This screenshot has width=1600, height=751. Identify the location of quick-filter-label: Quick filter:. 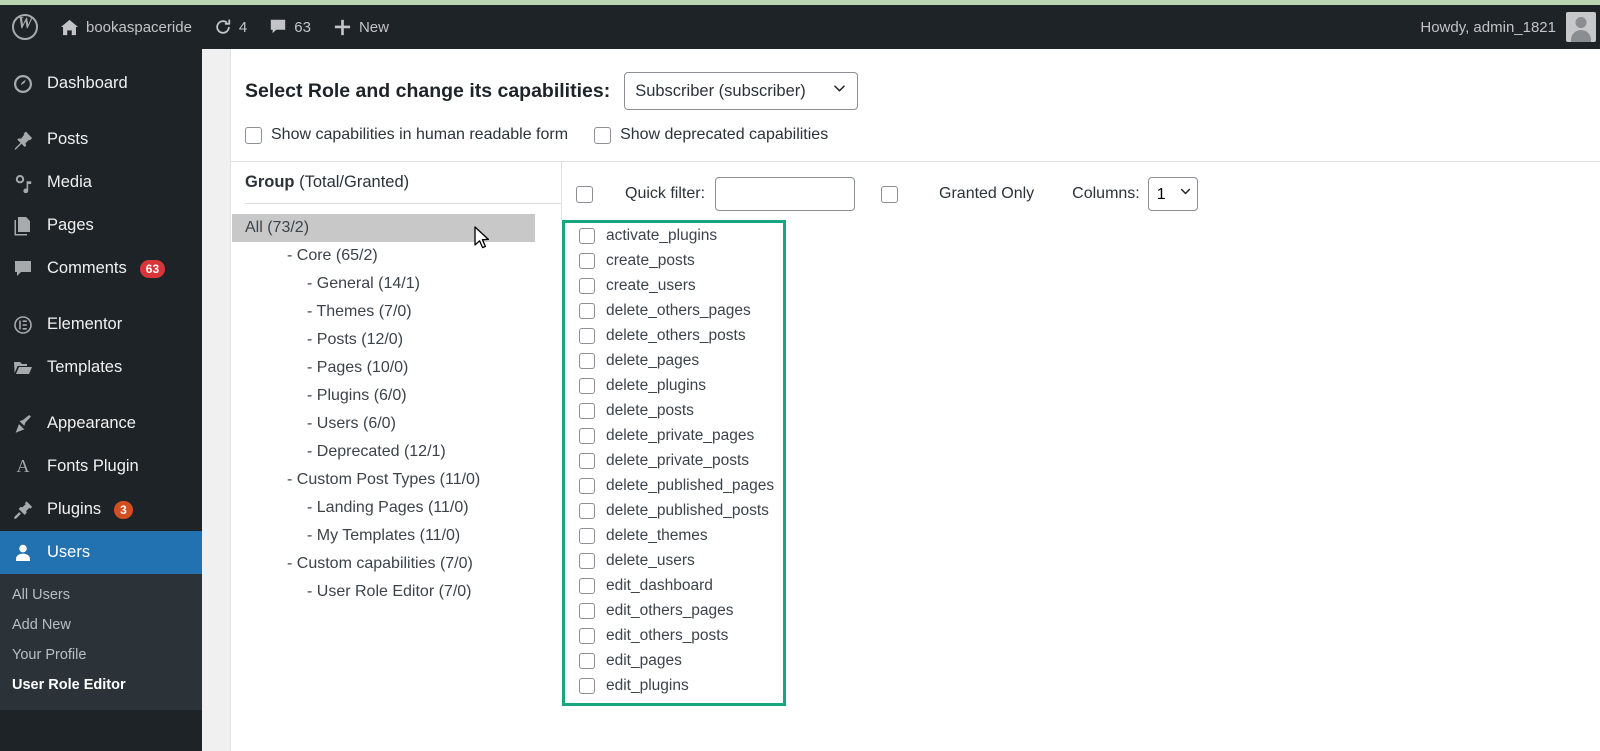
(665, 193).